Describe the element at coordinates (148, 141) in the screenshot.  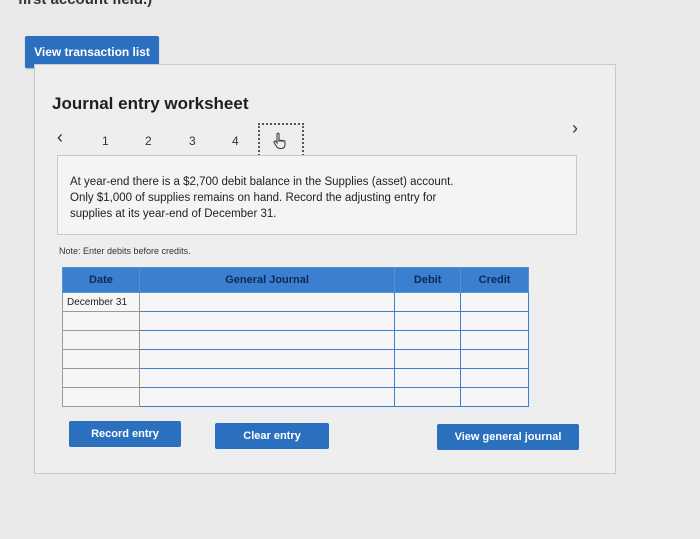
I see `page-tab-2: 2` at that location.